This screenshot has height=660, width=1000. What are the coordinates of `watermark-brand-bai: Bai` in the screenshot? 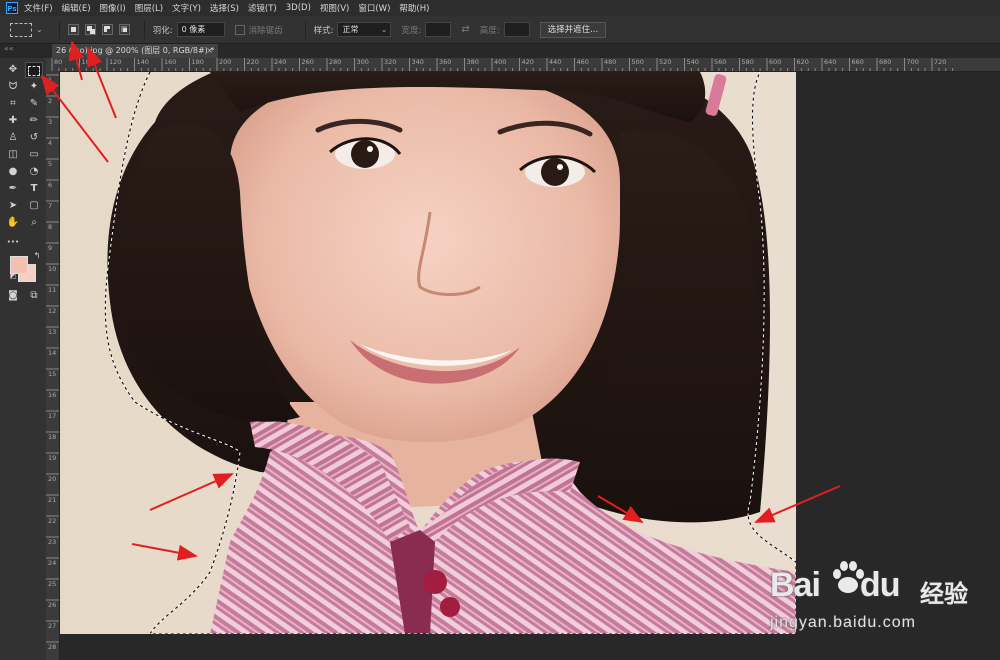 It's located at (795, 585).